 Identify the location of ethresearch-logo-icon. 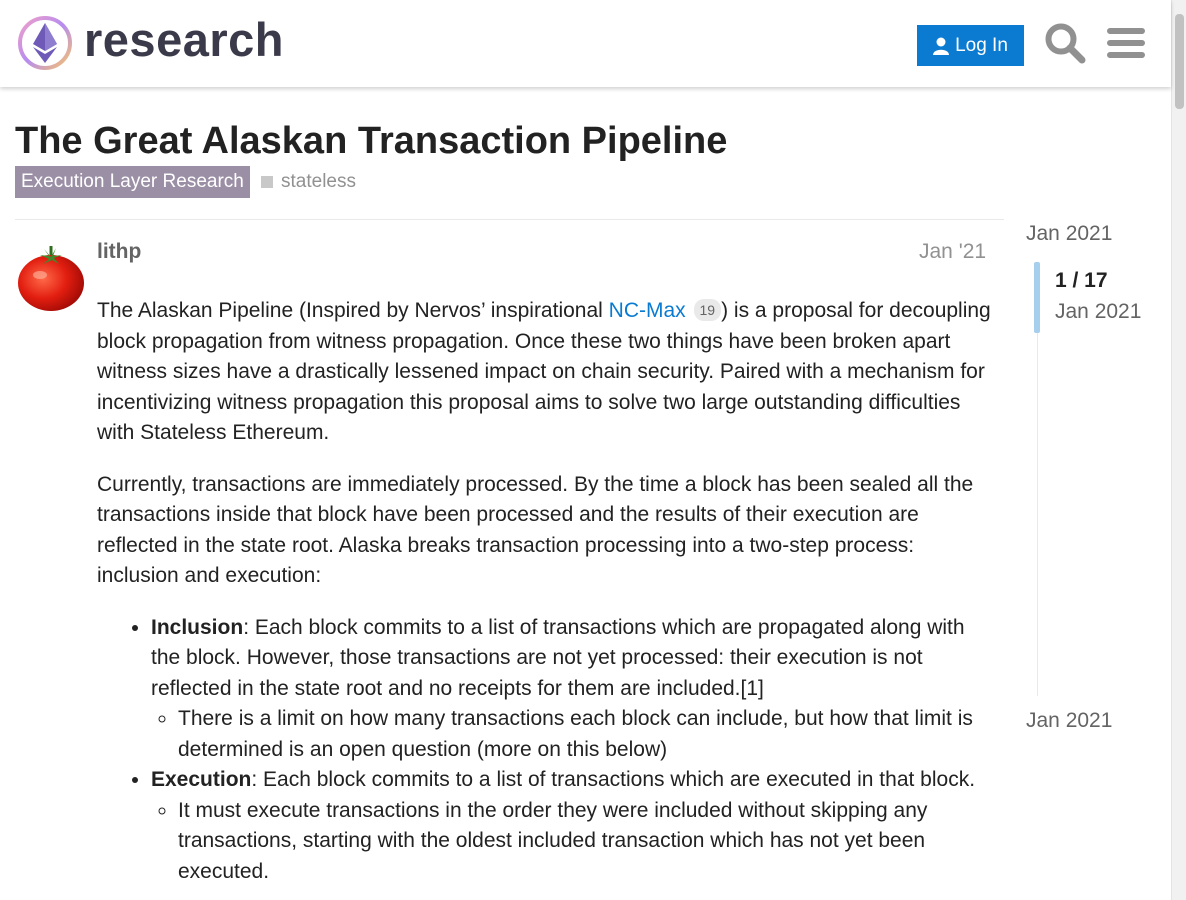
(45, 43).